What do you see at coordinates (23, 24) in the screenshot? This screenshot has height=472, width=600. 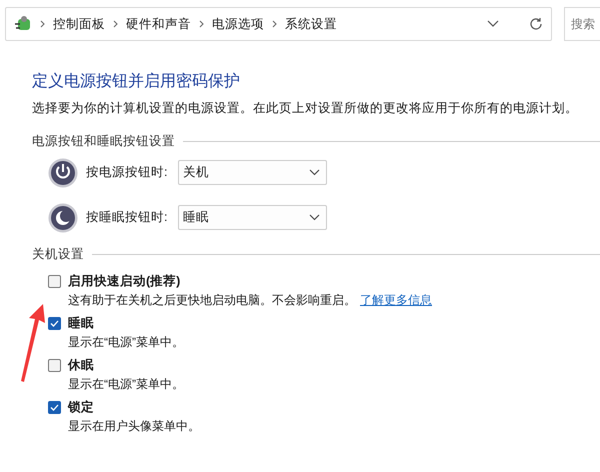 I see `hardware-icon` at bounding box center [23, 24].